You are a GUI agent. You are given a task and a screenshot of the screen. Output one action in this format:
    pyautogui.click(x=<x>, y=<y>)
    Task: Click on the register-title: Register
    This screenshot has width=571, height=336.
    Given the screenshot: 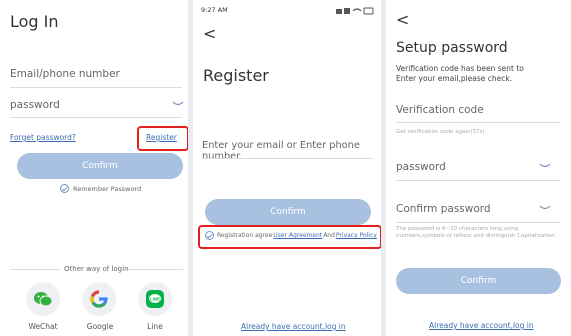 What is the action you would take?
    pyautogui.click(x=236, y=75)
    